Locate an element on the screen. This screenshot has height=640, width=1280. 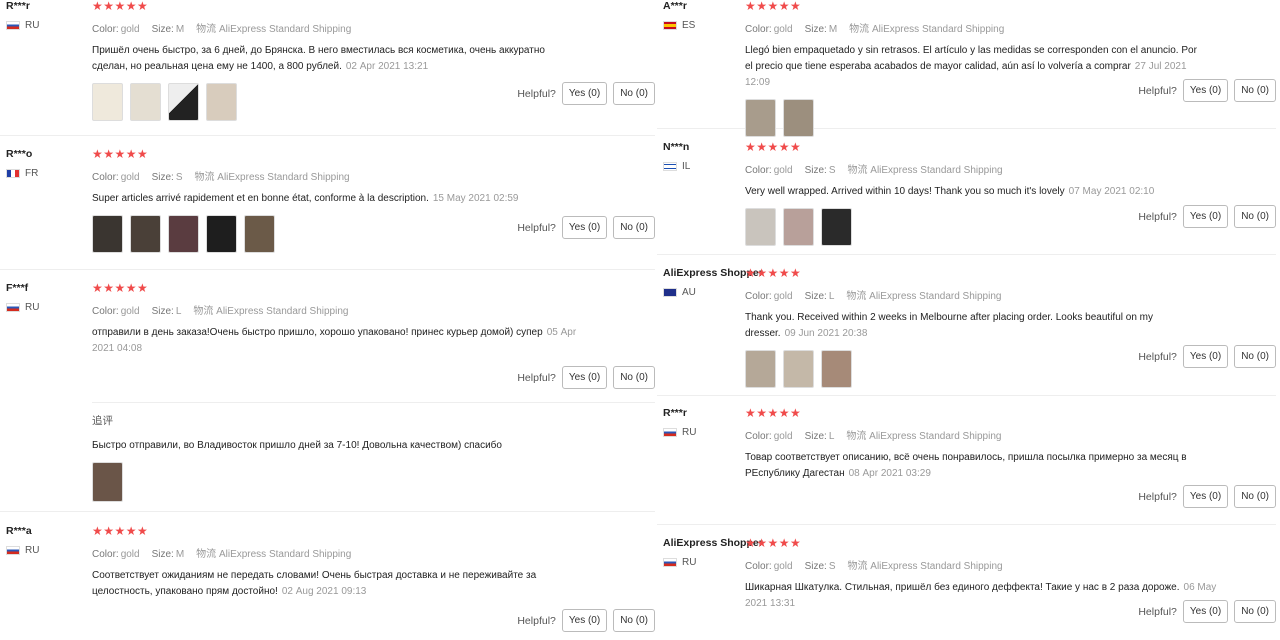
flag-au-icon is located at coordinates (670, 292).